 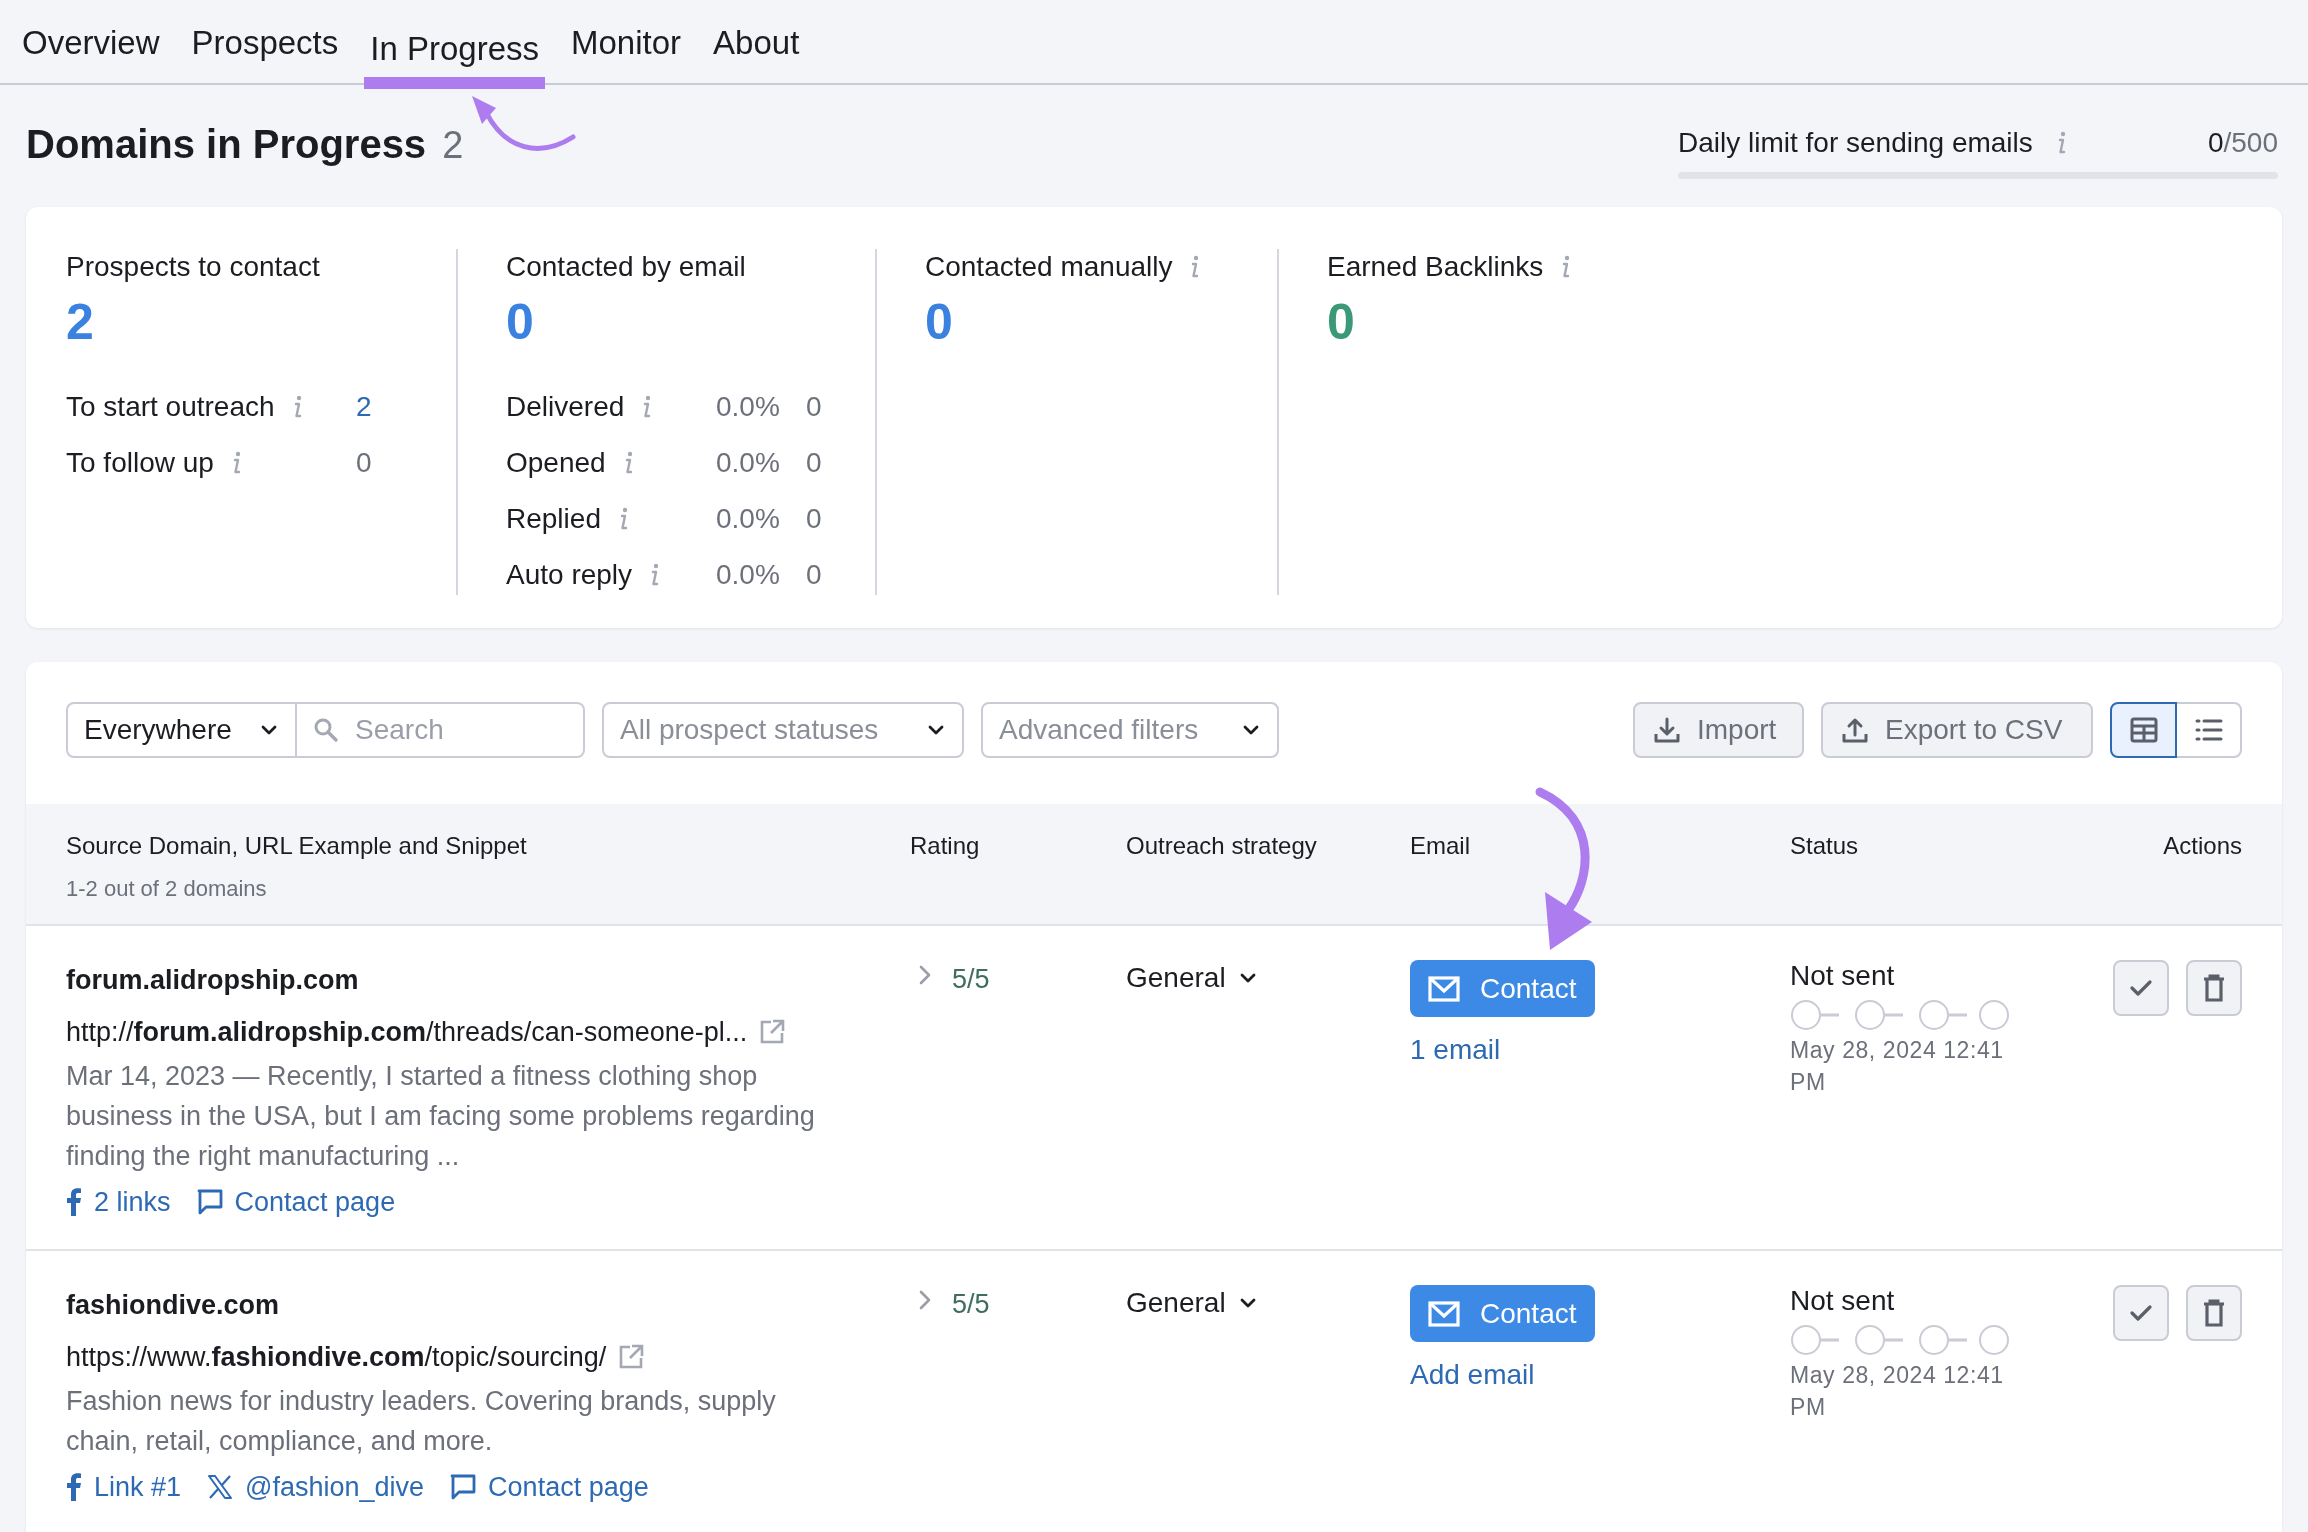 What do you see at coordinates (2202, 846) in the screenshot?
I see `column-header: Actions` at bounding box center [2202, 846].